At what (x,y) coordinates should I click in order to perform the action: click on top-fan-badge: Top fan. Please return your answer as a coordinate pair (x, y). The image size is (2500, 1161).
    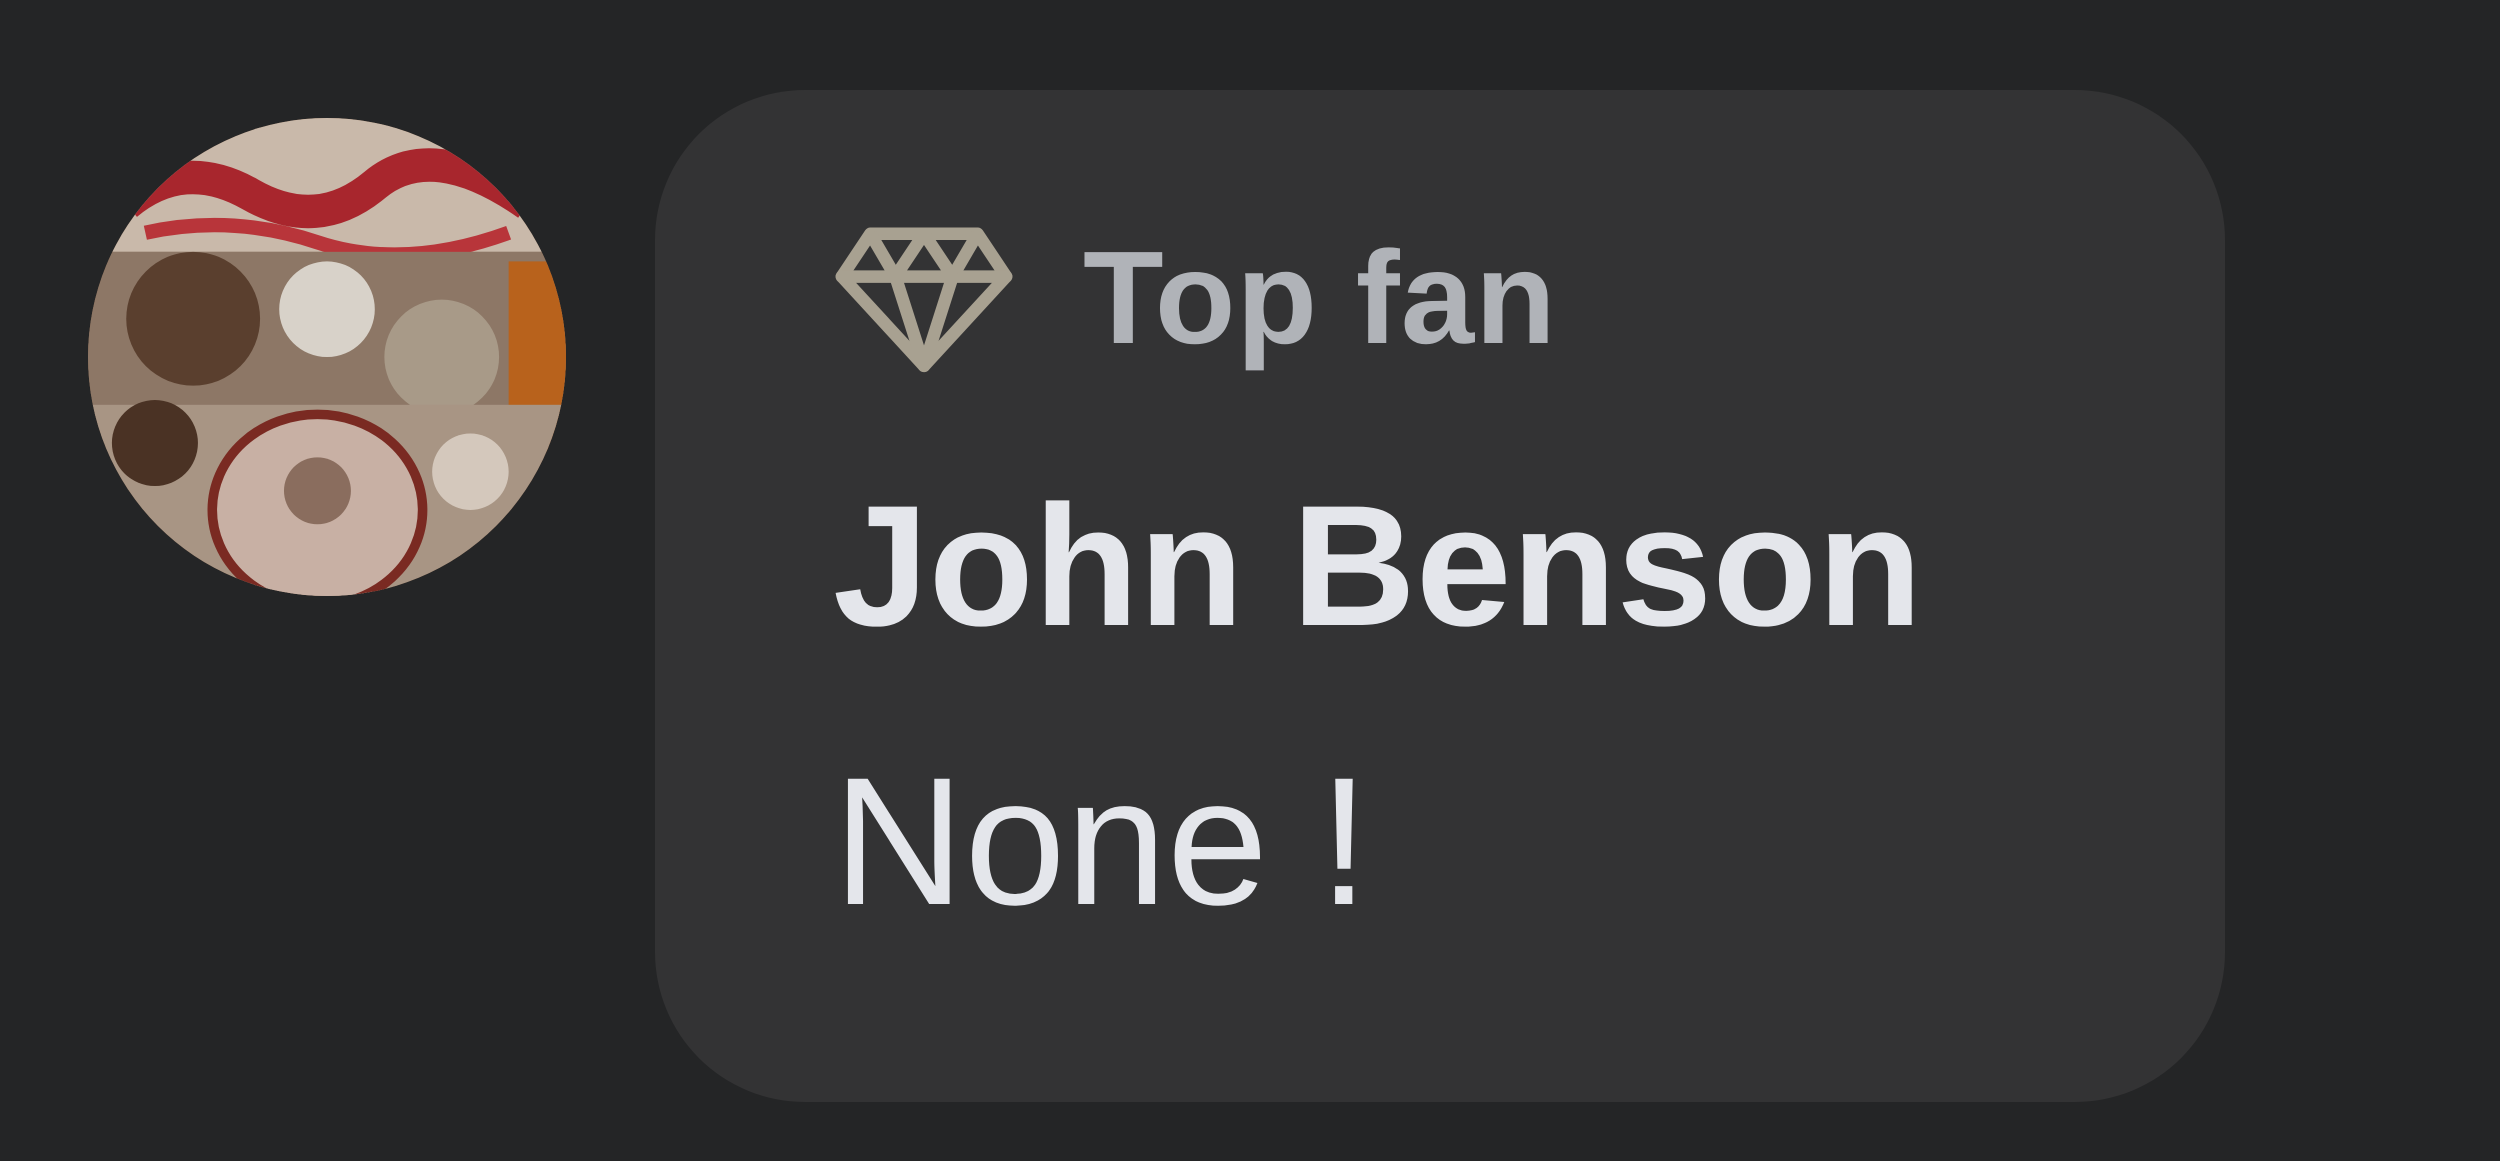
    Looking at the image, I should click on (1195, 298).